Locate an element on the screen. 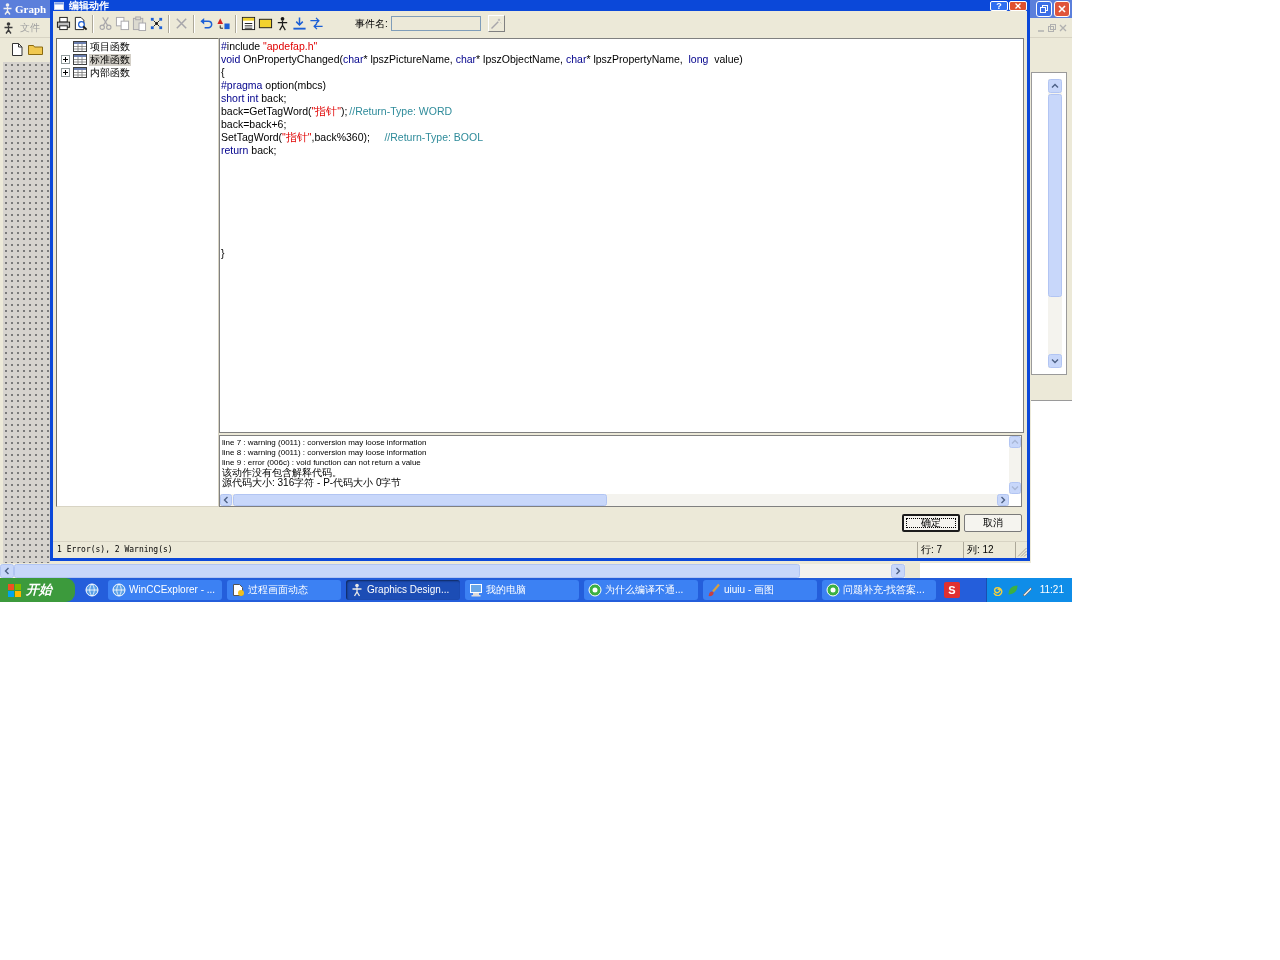 This screenshot has width=1280, height=960. dots-icon is located at coordinates (156, 23).